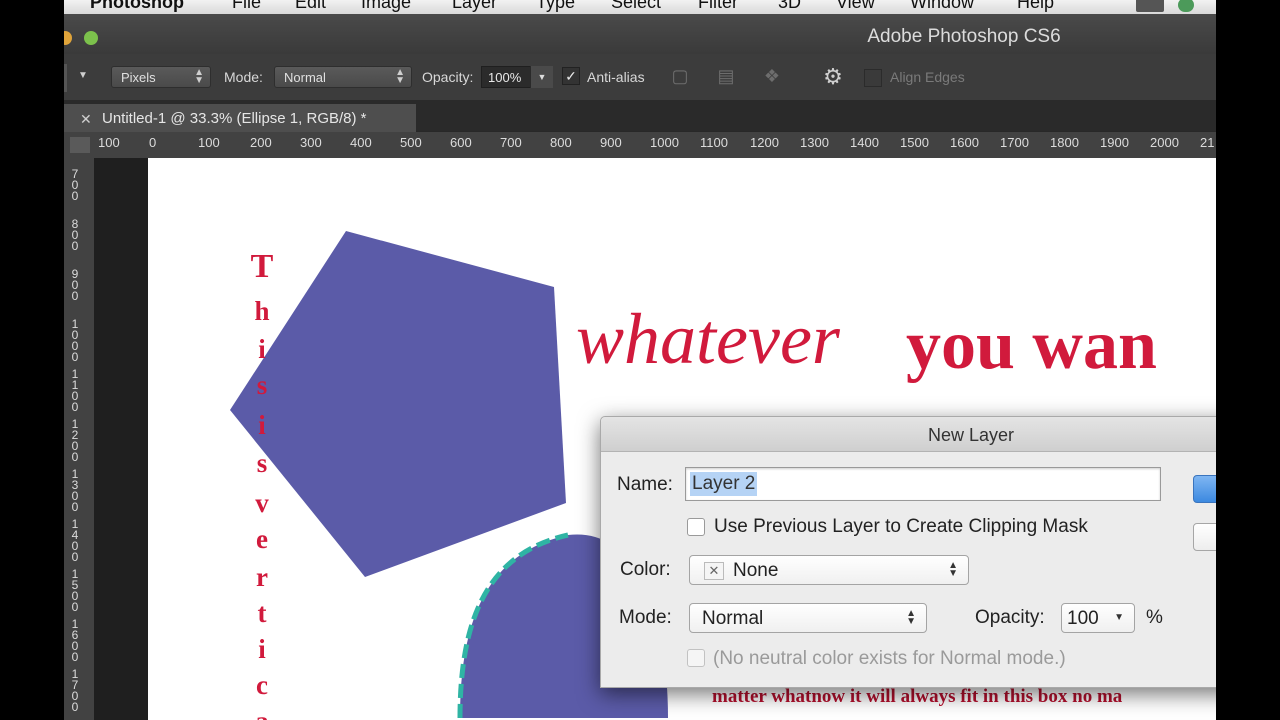  Describe the element at coordinates (262, 577) in the screenshot. I see `vertical-text-char: r` at that location.